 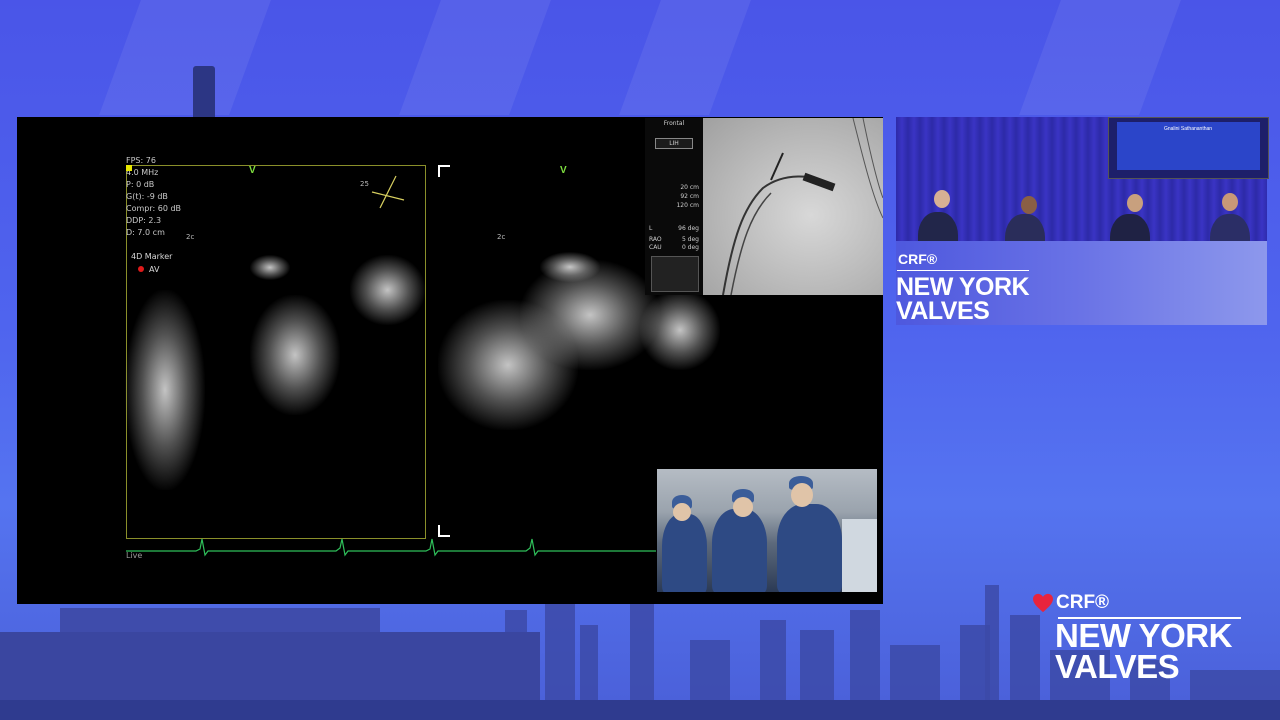 What do you see at coordinates (802, 206) in the screenshot?
I see `catheter-icon` at bounding box center [802, 206].